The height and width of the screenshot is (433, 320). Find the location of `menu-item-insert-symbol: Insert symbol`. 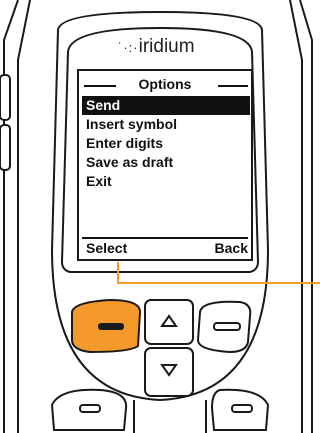

menu-item-insert-symbol: Insert symbol is located at coordinates (165, 124).